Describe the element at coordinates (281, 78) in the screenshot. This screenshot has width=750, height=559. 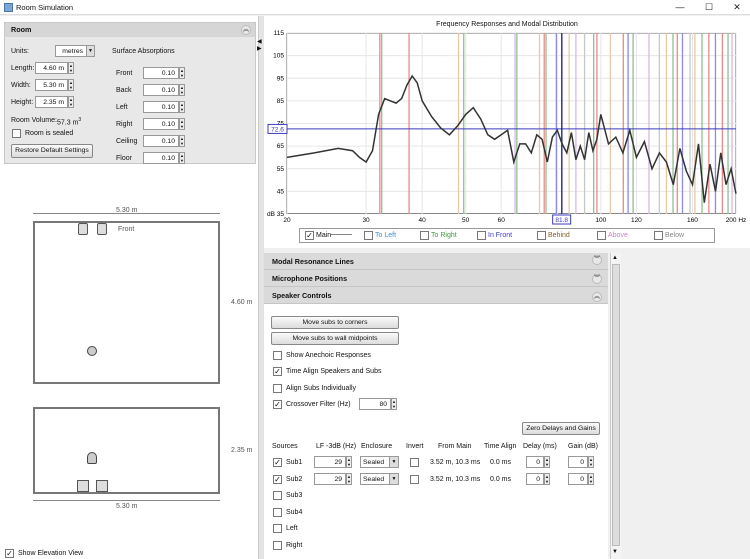
I see `y-tick-label: 95` at that location.